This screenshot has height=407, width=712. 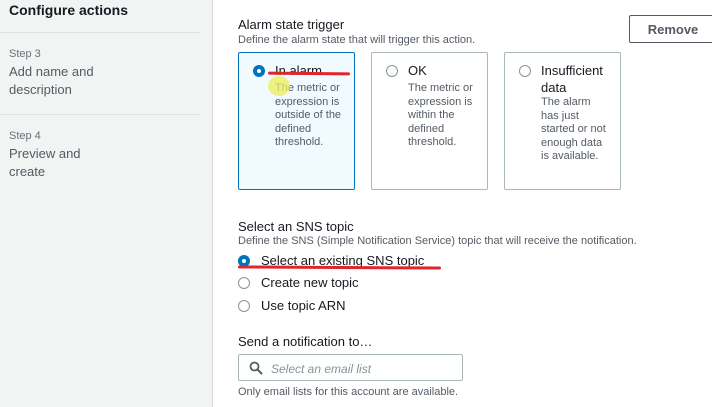 I want to click on red-underline-annotation, so click(x=339, y=267).